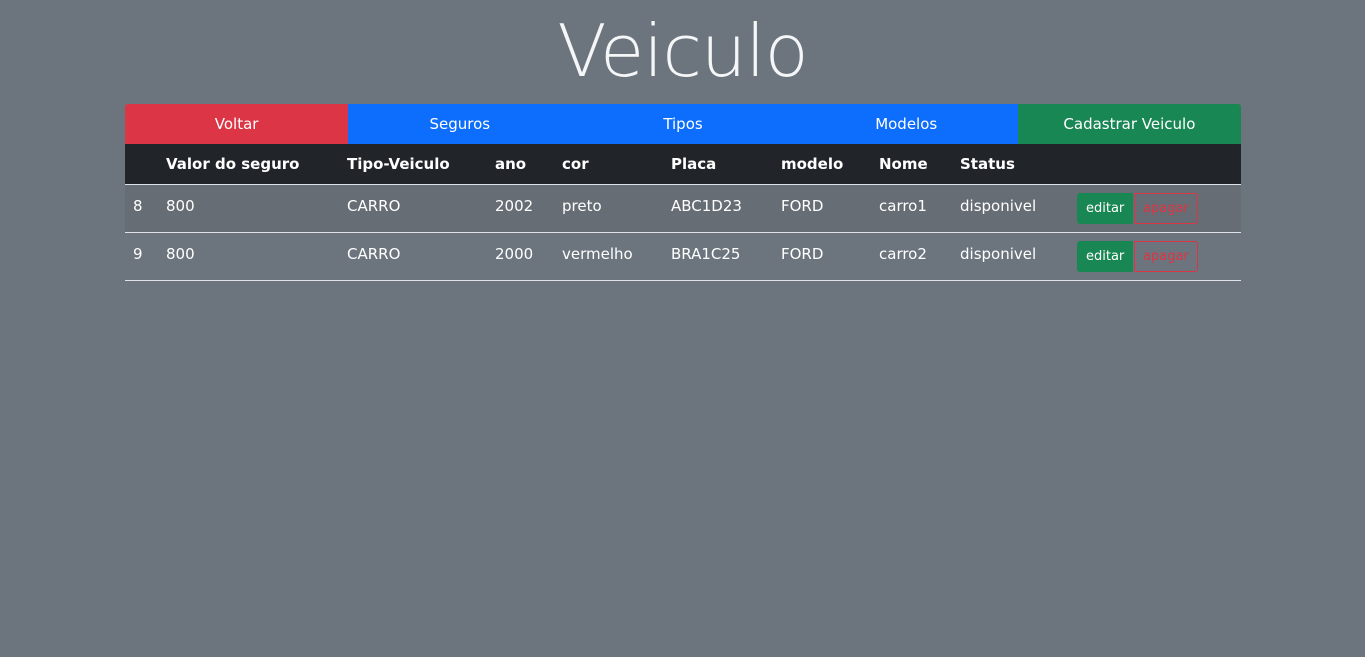 The image size is (1365, 657). What do you see at coordinates (706, 205) in the screenshot?
I see `cell-placa: ABC1D23` at bounding box center [706, 205].